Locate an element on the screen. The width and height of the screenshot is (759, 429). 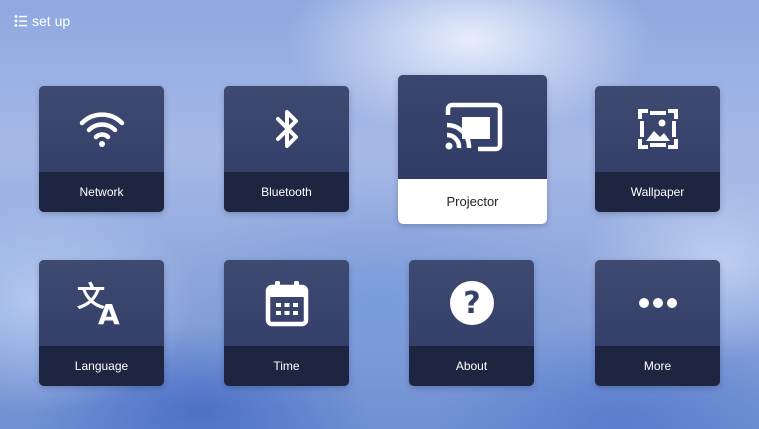
tile-wallpaper: Wallpaper is located at coordinates (657, 149).